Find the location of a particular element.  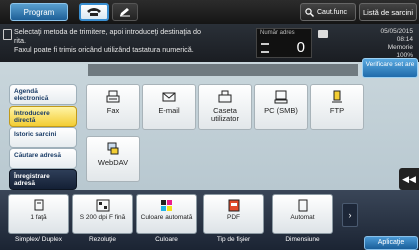

fax-label: Fax is located at coordinates (113, 110).